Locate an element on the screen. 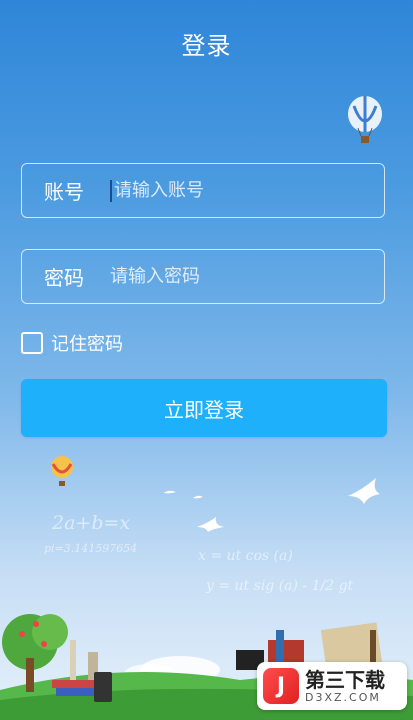 The image size is (413, 720). dove-icon-small is located at coordinates (210, 524).